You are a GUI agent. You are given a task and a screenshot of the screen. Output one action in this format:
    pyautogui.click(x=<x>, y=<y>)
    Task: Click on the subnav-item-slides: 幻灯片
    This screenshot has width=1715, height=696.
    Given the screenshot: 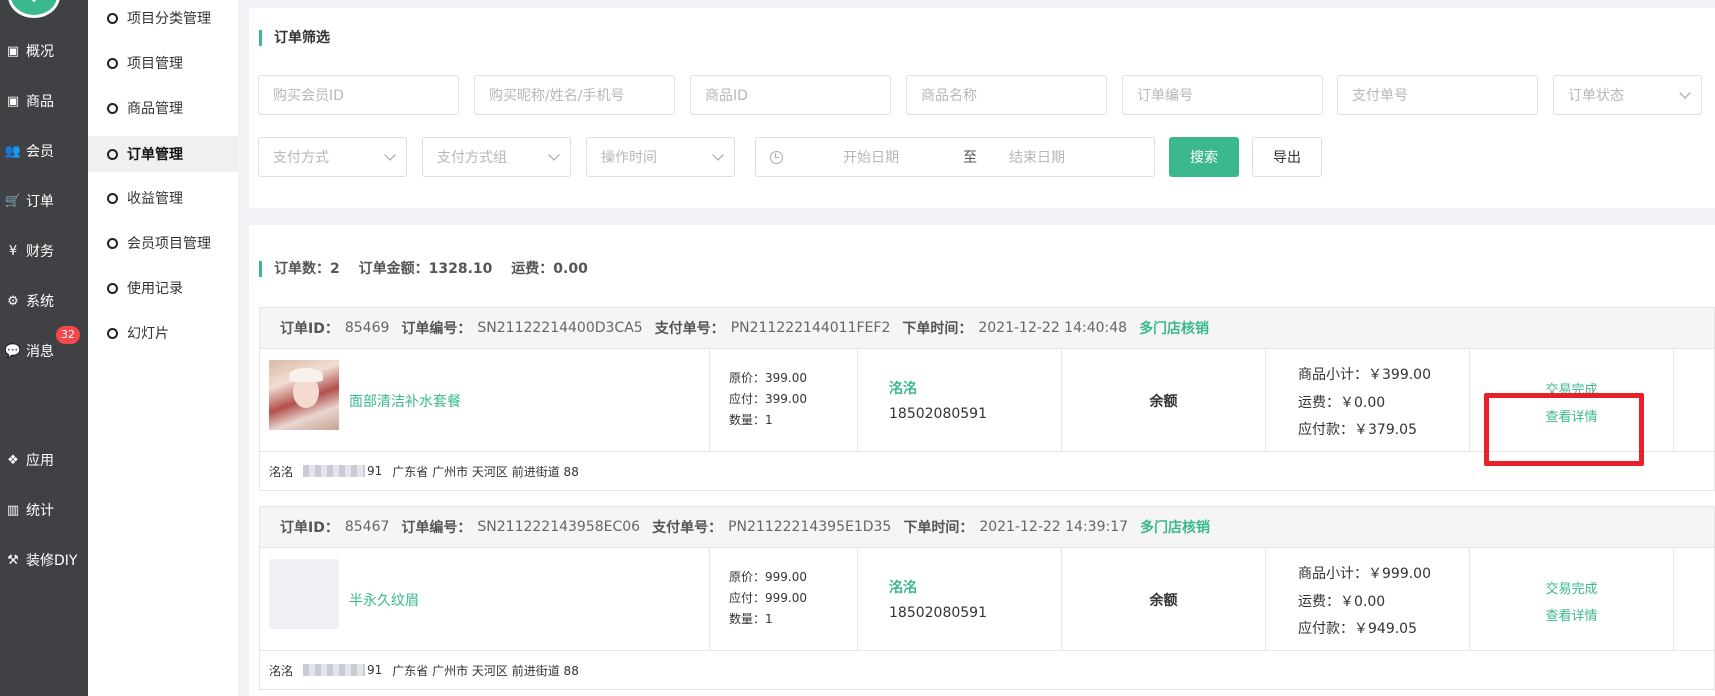 What is the action you would take?
    pyautogui.click(x=163, y=333)
    